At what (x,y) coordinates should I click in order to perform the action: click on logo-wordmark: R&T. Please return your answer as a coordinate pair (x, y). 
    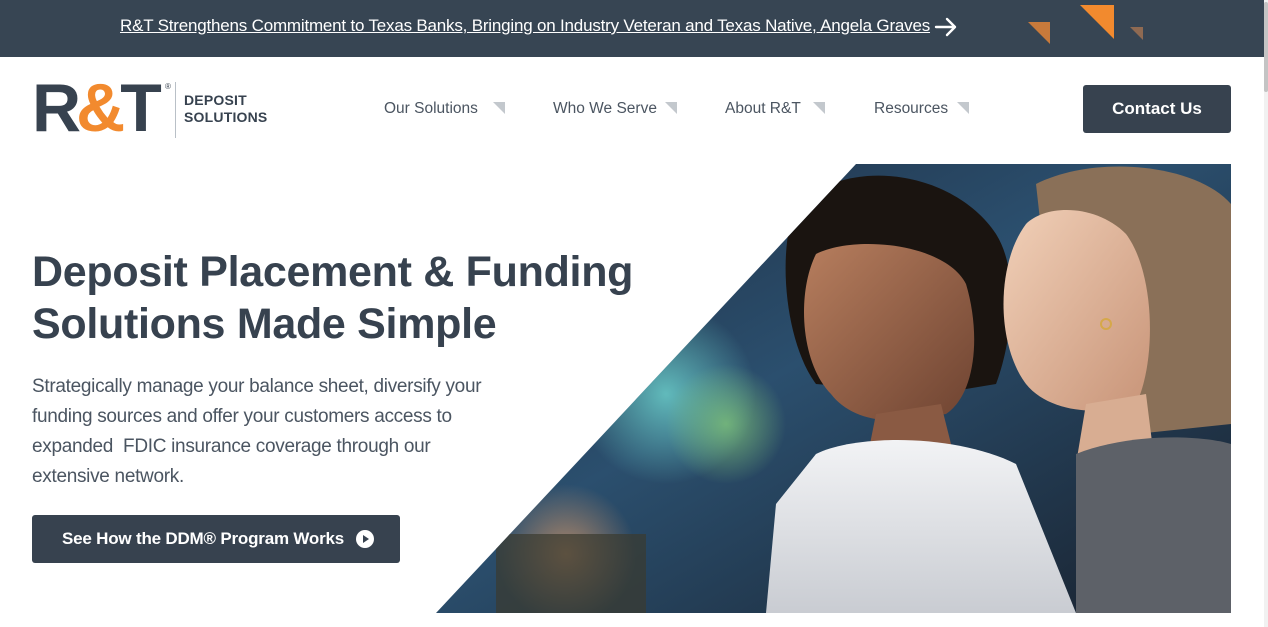
    Looking at the image, I should click on (97, 108).